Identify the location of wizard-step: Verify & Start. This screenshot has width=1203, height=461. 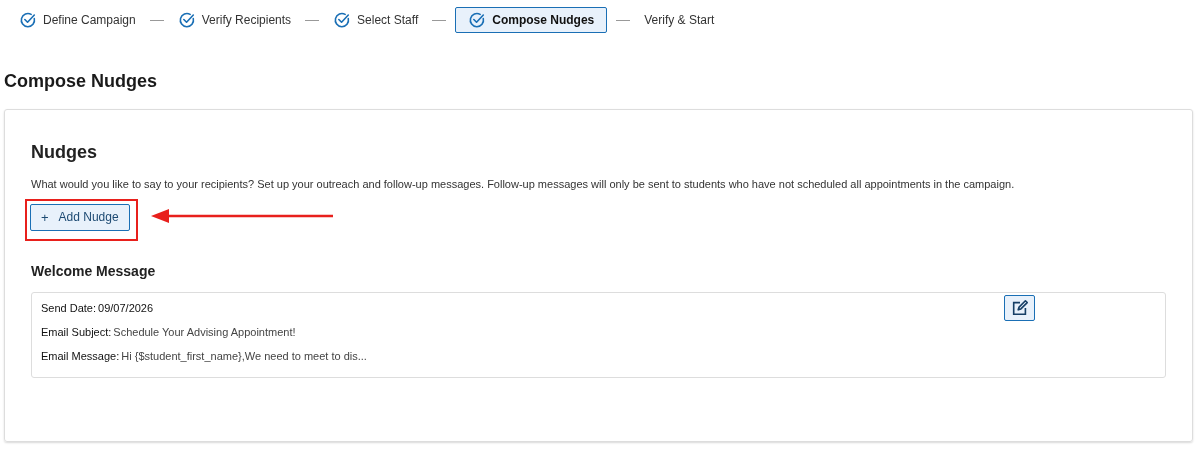
(679, 20).